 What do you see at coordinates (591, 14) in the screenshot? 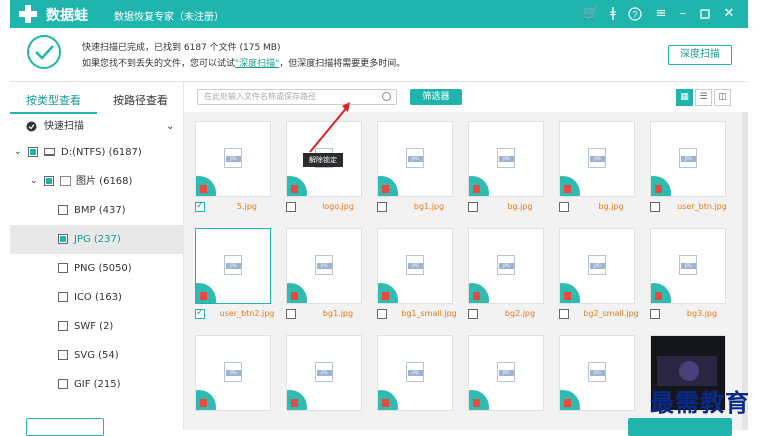
I see `cart-icon: 🛒` at bounding box center [591, 14].